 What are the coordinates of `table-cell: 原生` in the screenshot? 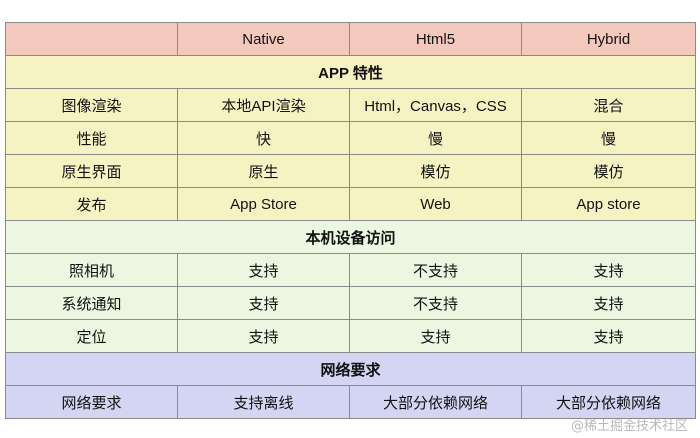 It's located at (263, 171).